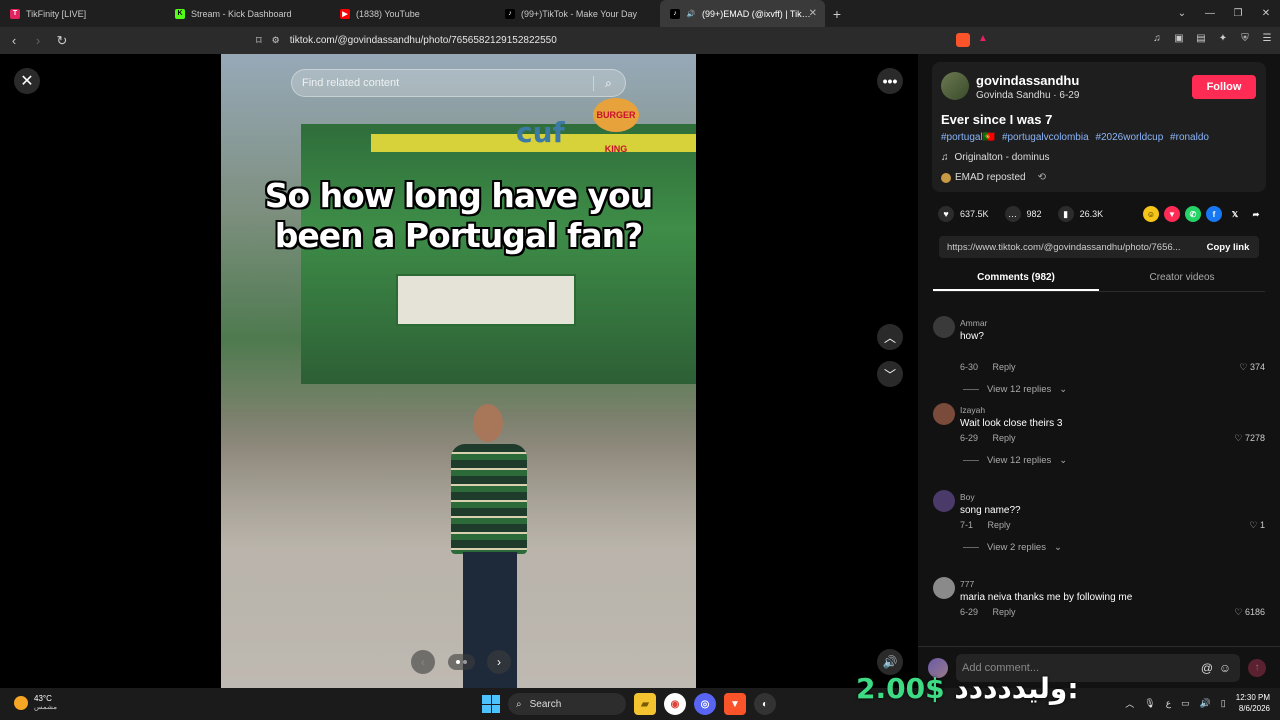 Image resolution: width=1280 pixels, height=720 pixels. What do you see at coordinates (1027, 80) in the screenshot?
I see `author-username: govindassandhu` at bounding box center [1027, 80].